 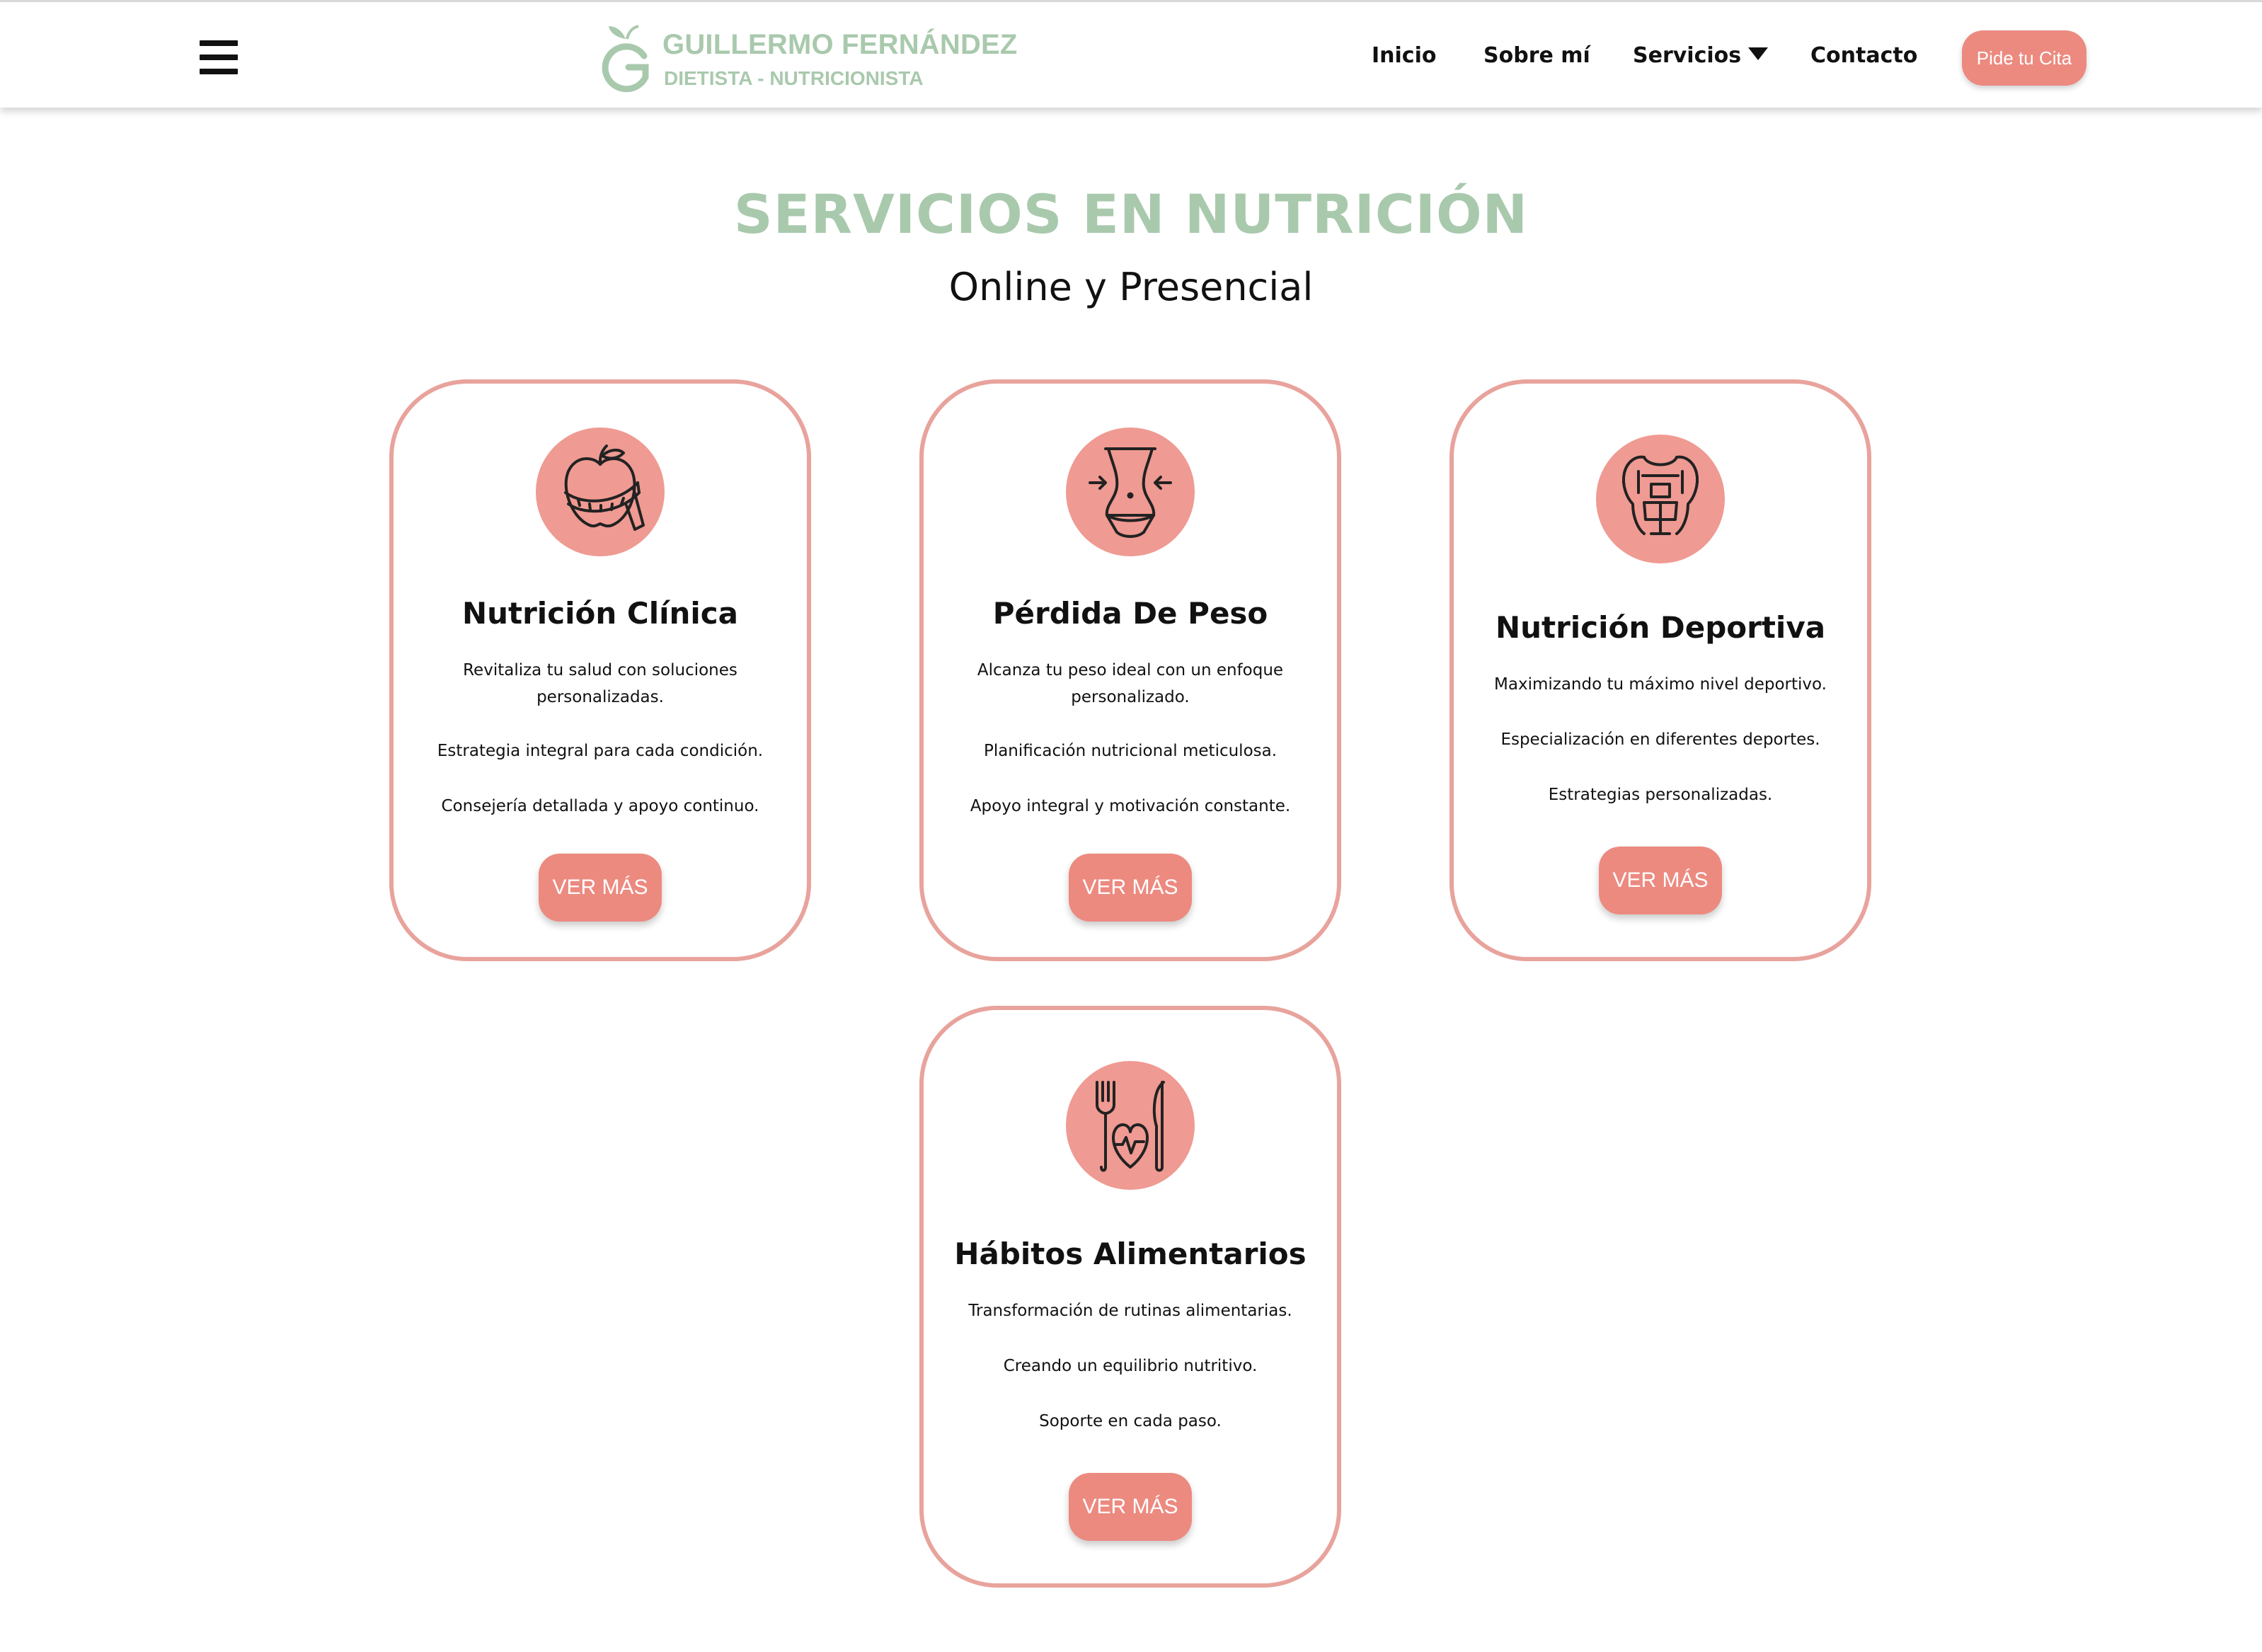 I want to click on logo-g-apple-icon, so click(x=625, y=59).